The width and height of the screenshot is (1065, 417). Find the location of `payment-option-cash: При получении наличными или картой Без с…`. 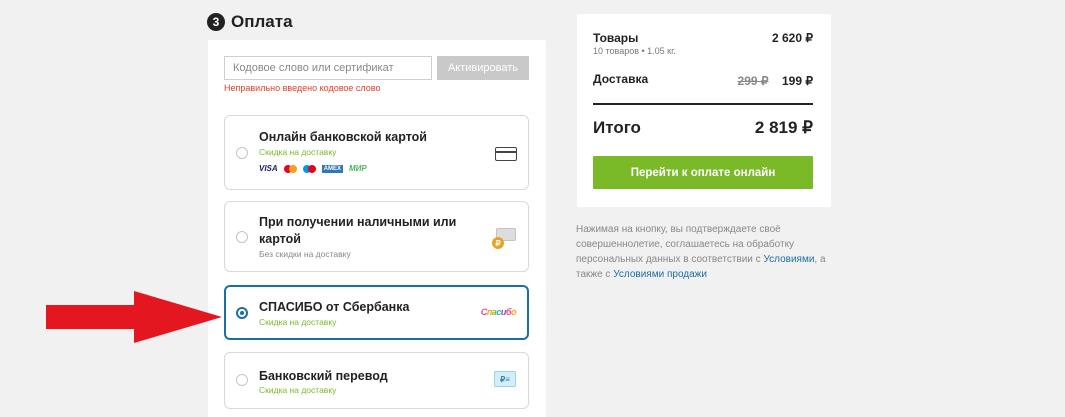

payment-option-cash: При получении наличными или картой Без с… is located at coordinates (376, 236).